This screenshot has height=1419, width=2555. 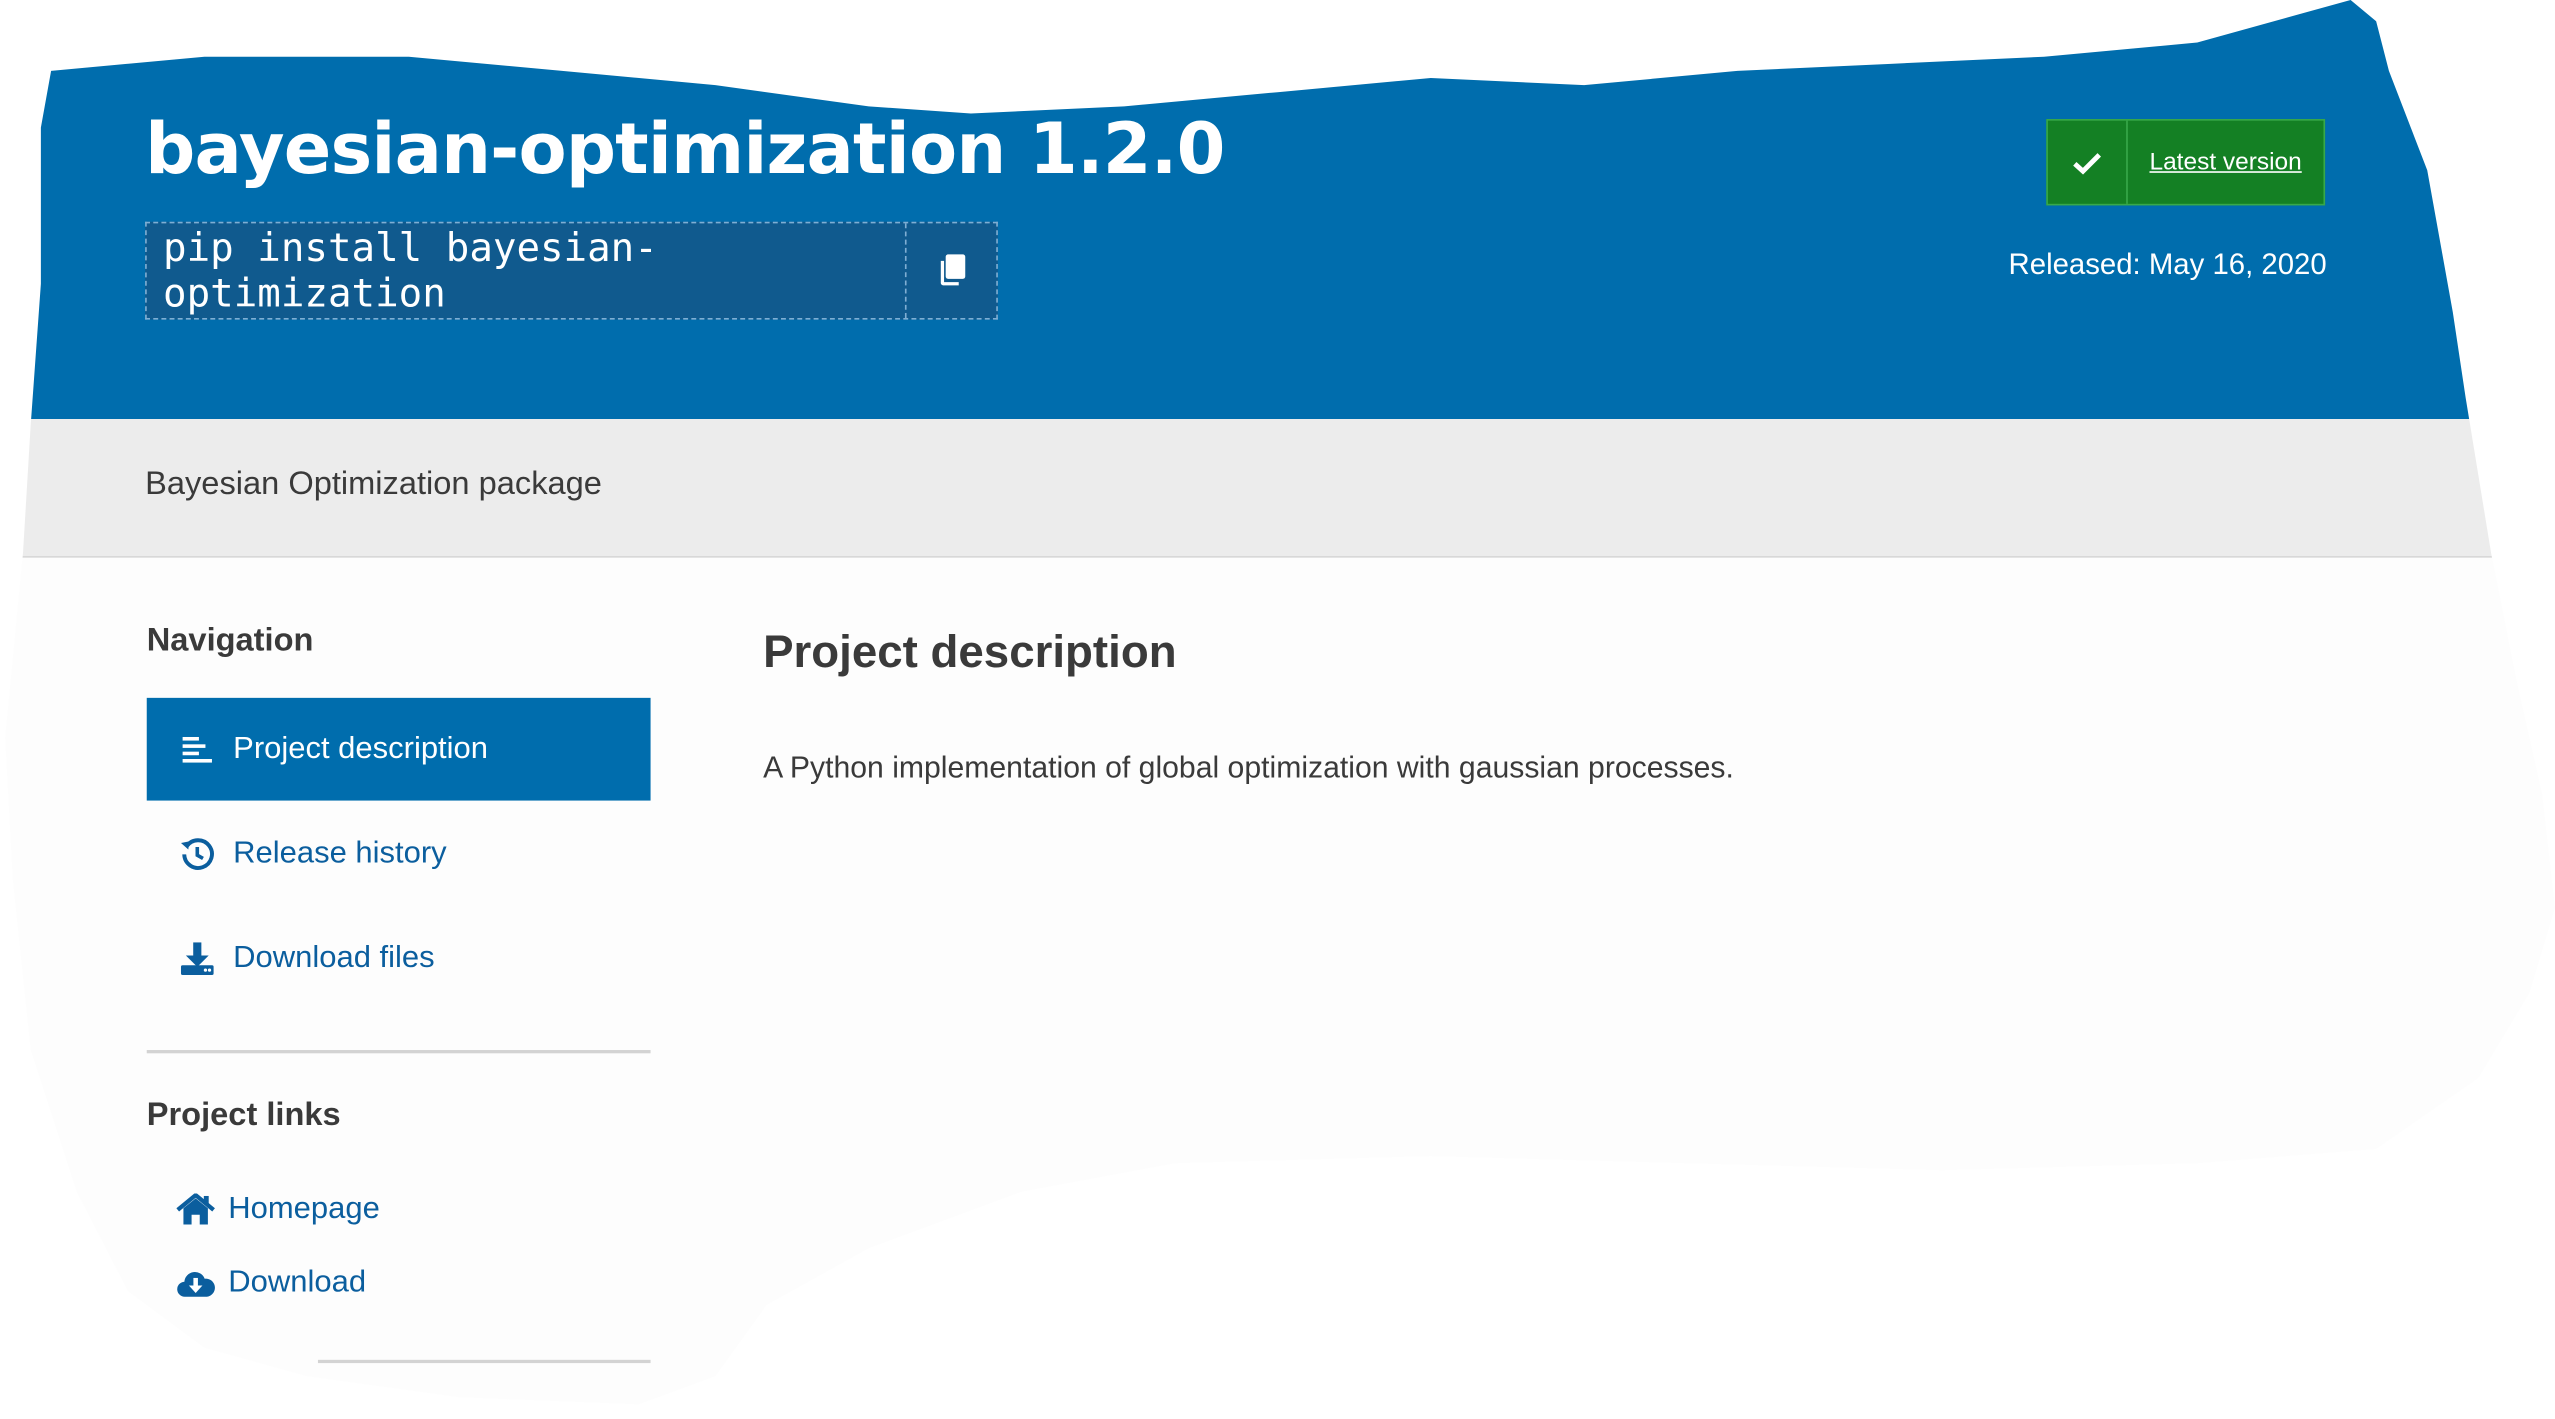 I want to click on nav-item-release-history: Release history, so click(x=399, y=853).